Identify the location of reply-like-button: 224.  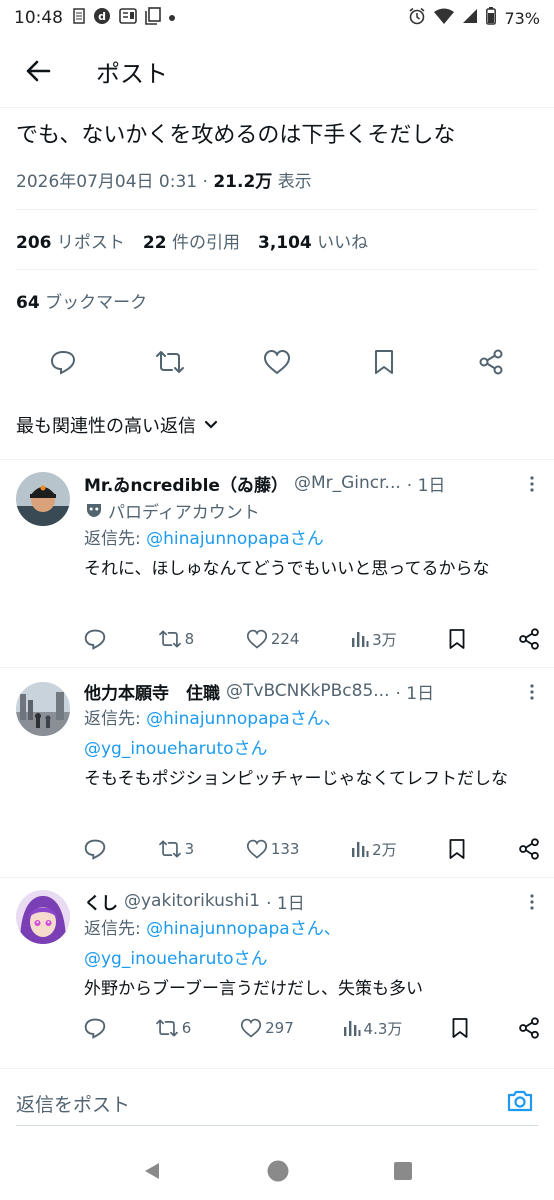
(273, 639).